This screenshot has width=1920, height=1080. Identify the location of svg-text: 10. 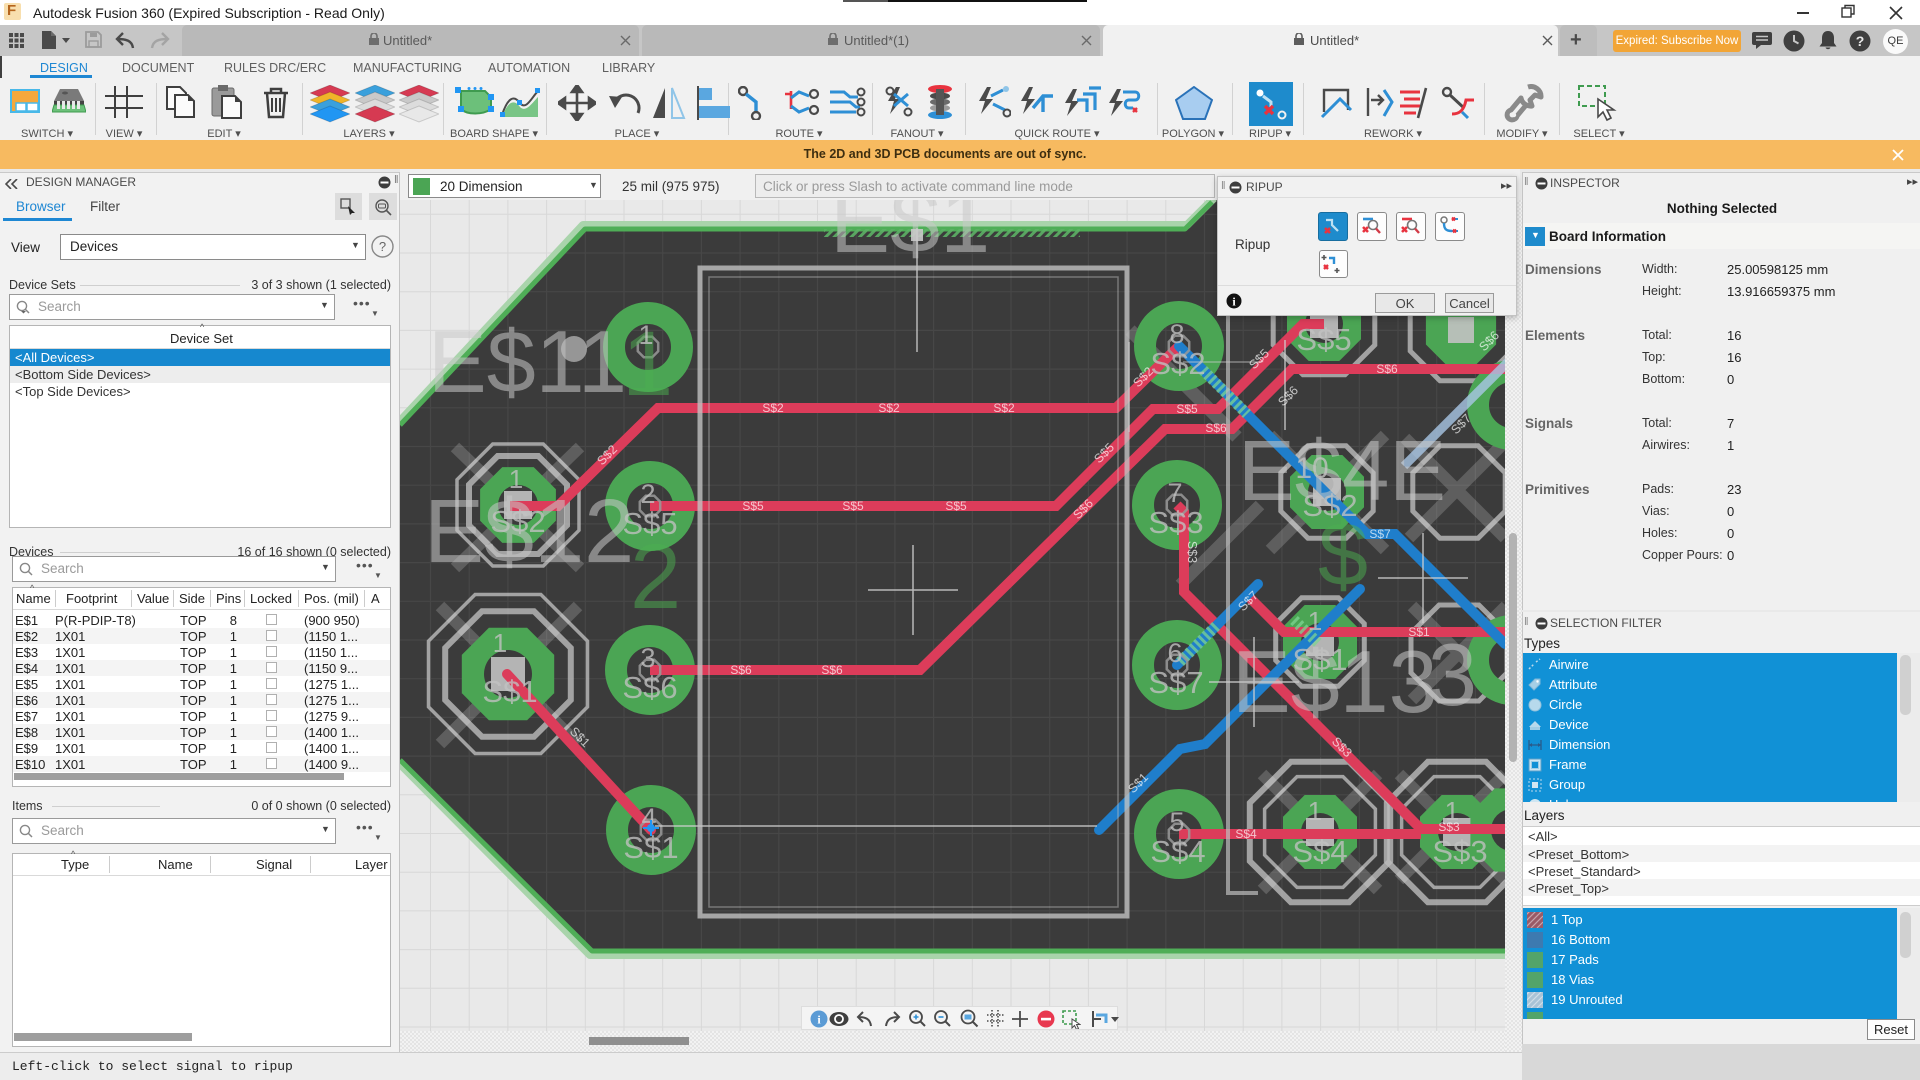
(1311, 468).